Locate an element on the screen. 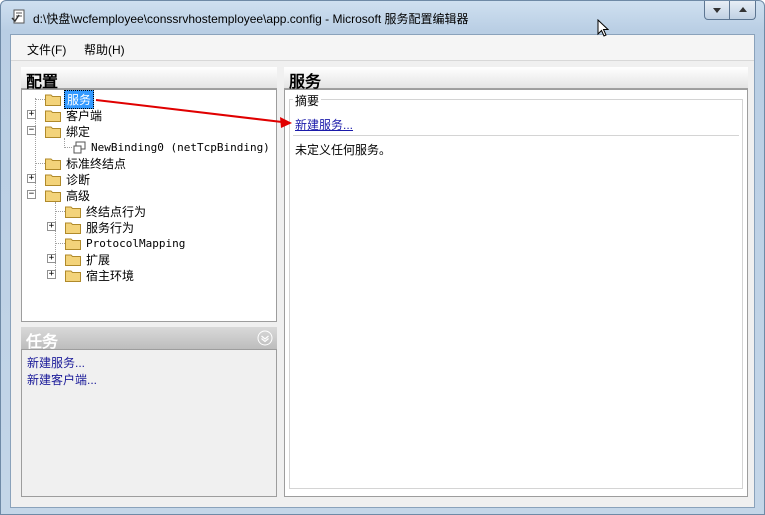  divider is located at coordinates (516, 135).